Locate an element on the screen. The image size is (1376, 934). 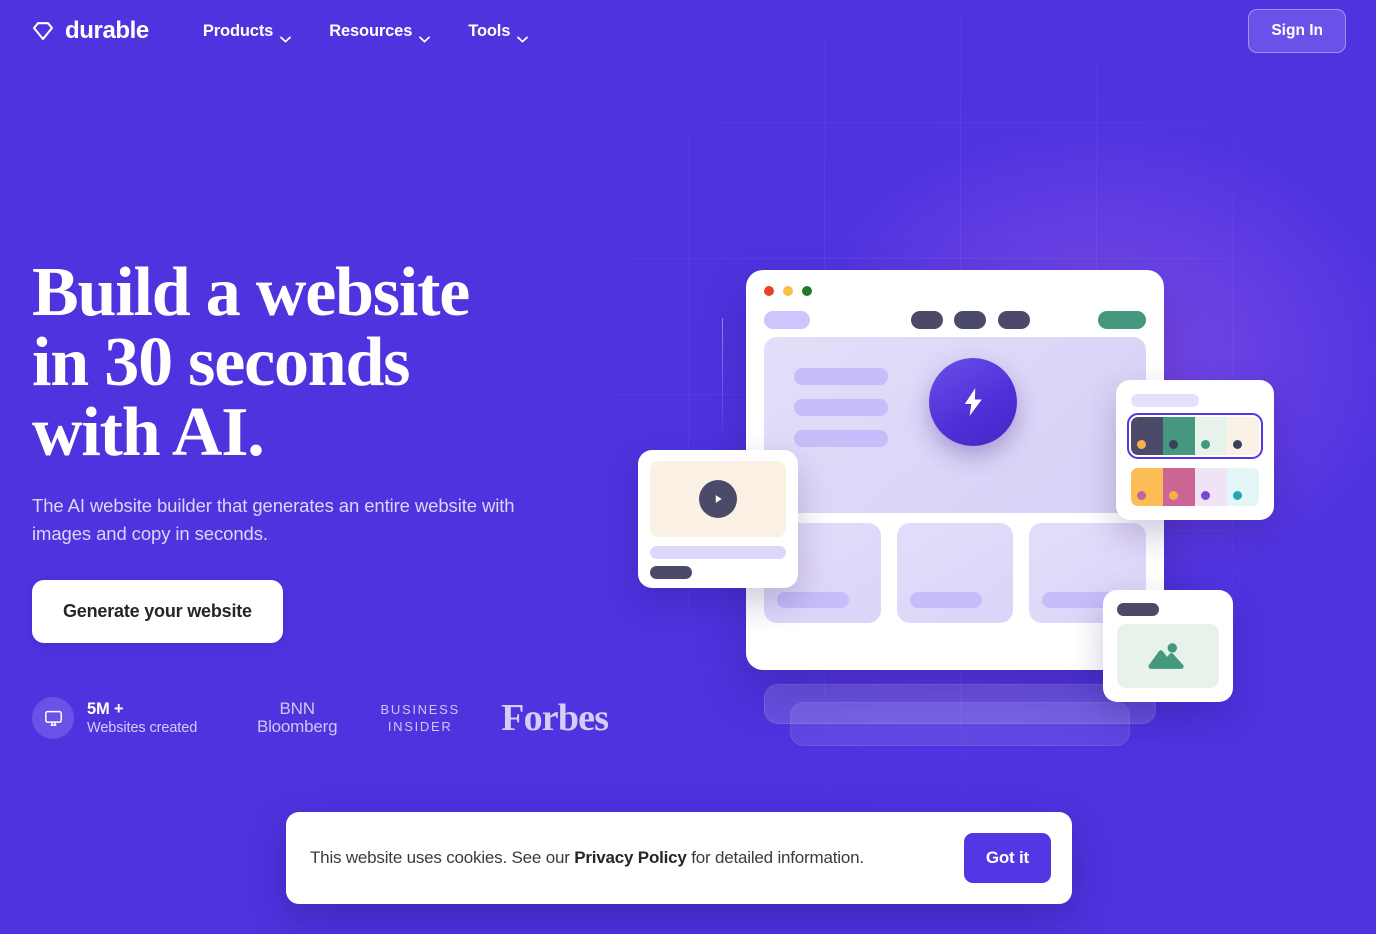
sign-in-button: Sign In is located at coordinates (1297, 31).